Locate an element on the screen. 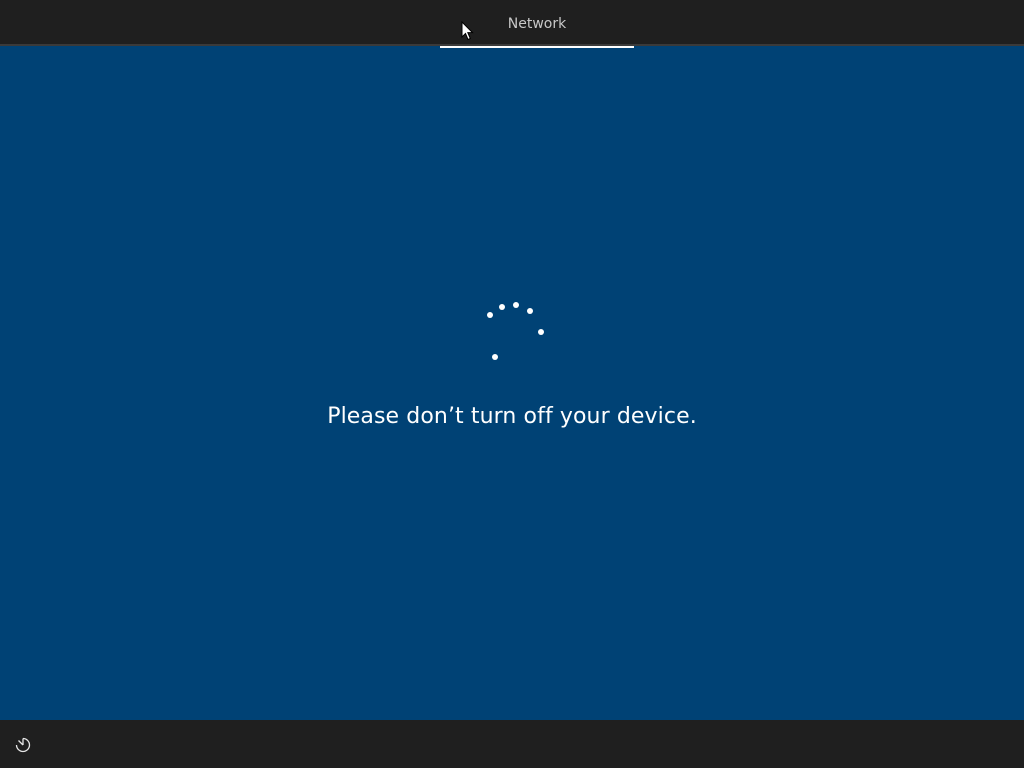 This screenshot has width=1024, height=768. top-bar: Network is located at coordinates (512, 24).